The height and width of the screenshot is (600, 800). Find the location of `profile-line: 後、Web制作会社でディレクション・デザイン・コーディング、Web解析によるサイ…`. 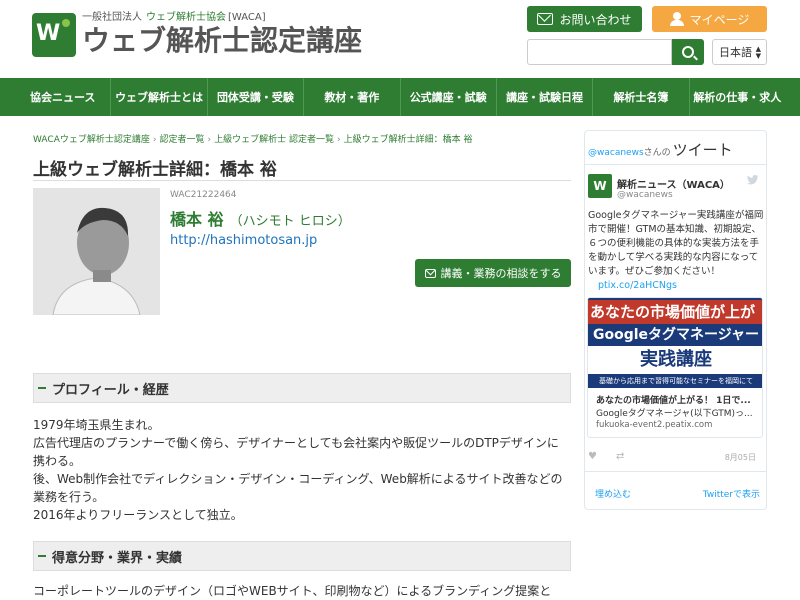

profile-line: 後、Web制作会社でディレクション・デザイン・コーディング、Web解析によるサイ… is located at coordinates (298, 479).